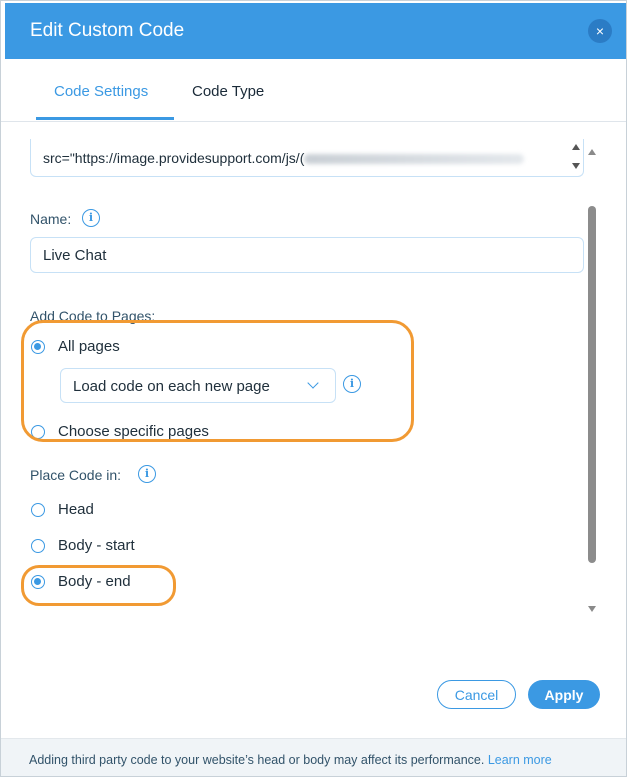 Image resolution: width=629 pixels, height=779 pixels. What do you see at coordinates (592, 152) in the screenshot?
I see `scroll-up-icon` at bounding box center [592, 152].